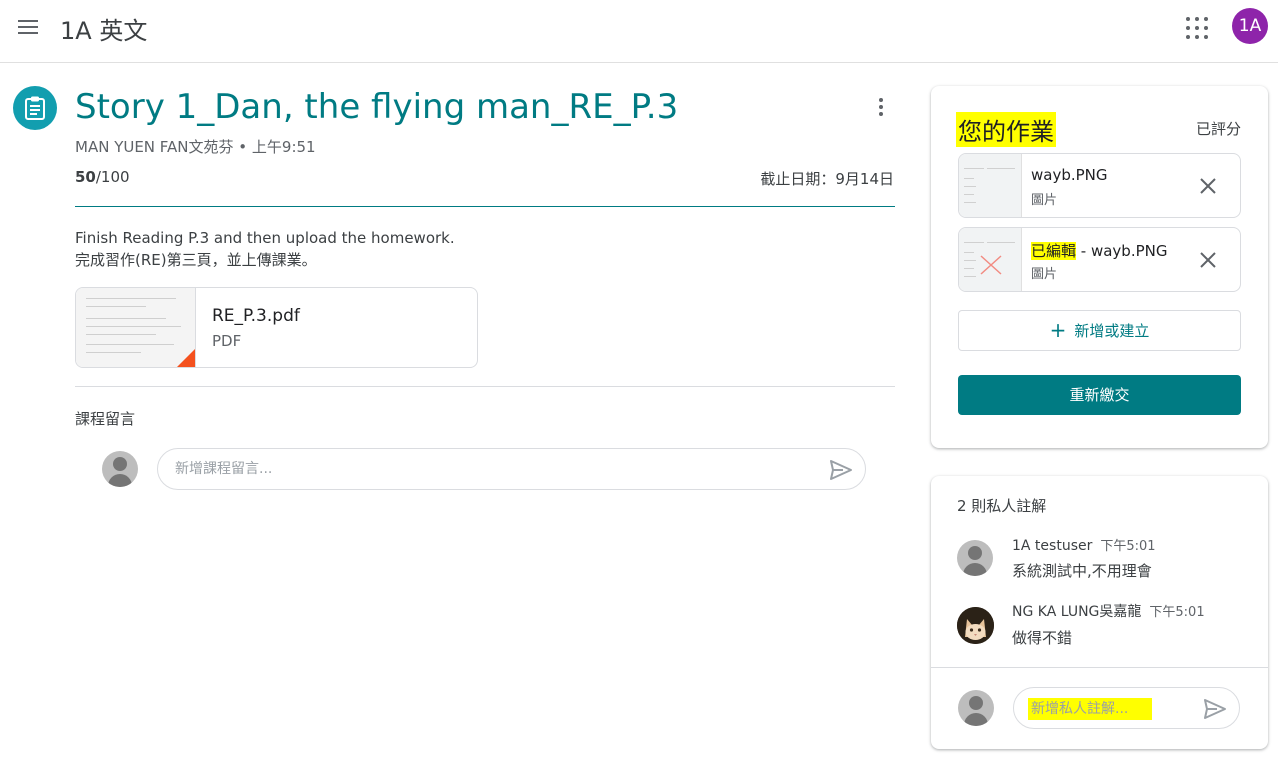 Image resolution: width=1278 pixels, height=768 pixels. I want to click on file-name: 已編輯 - wayb.PNG, so click(1099, 250).